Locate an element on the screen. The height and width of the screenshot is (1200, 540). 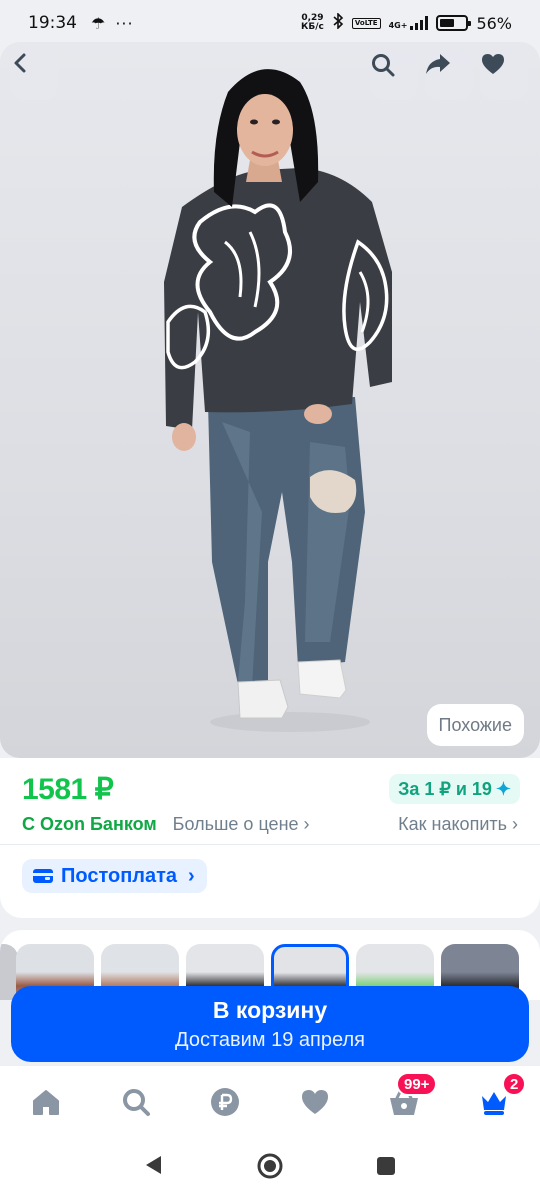
status-bar: 19:34 ☂ ··· 0,29 КБ/с VoLTE 4G+ 56% is located at coordinates (270, 23).